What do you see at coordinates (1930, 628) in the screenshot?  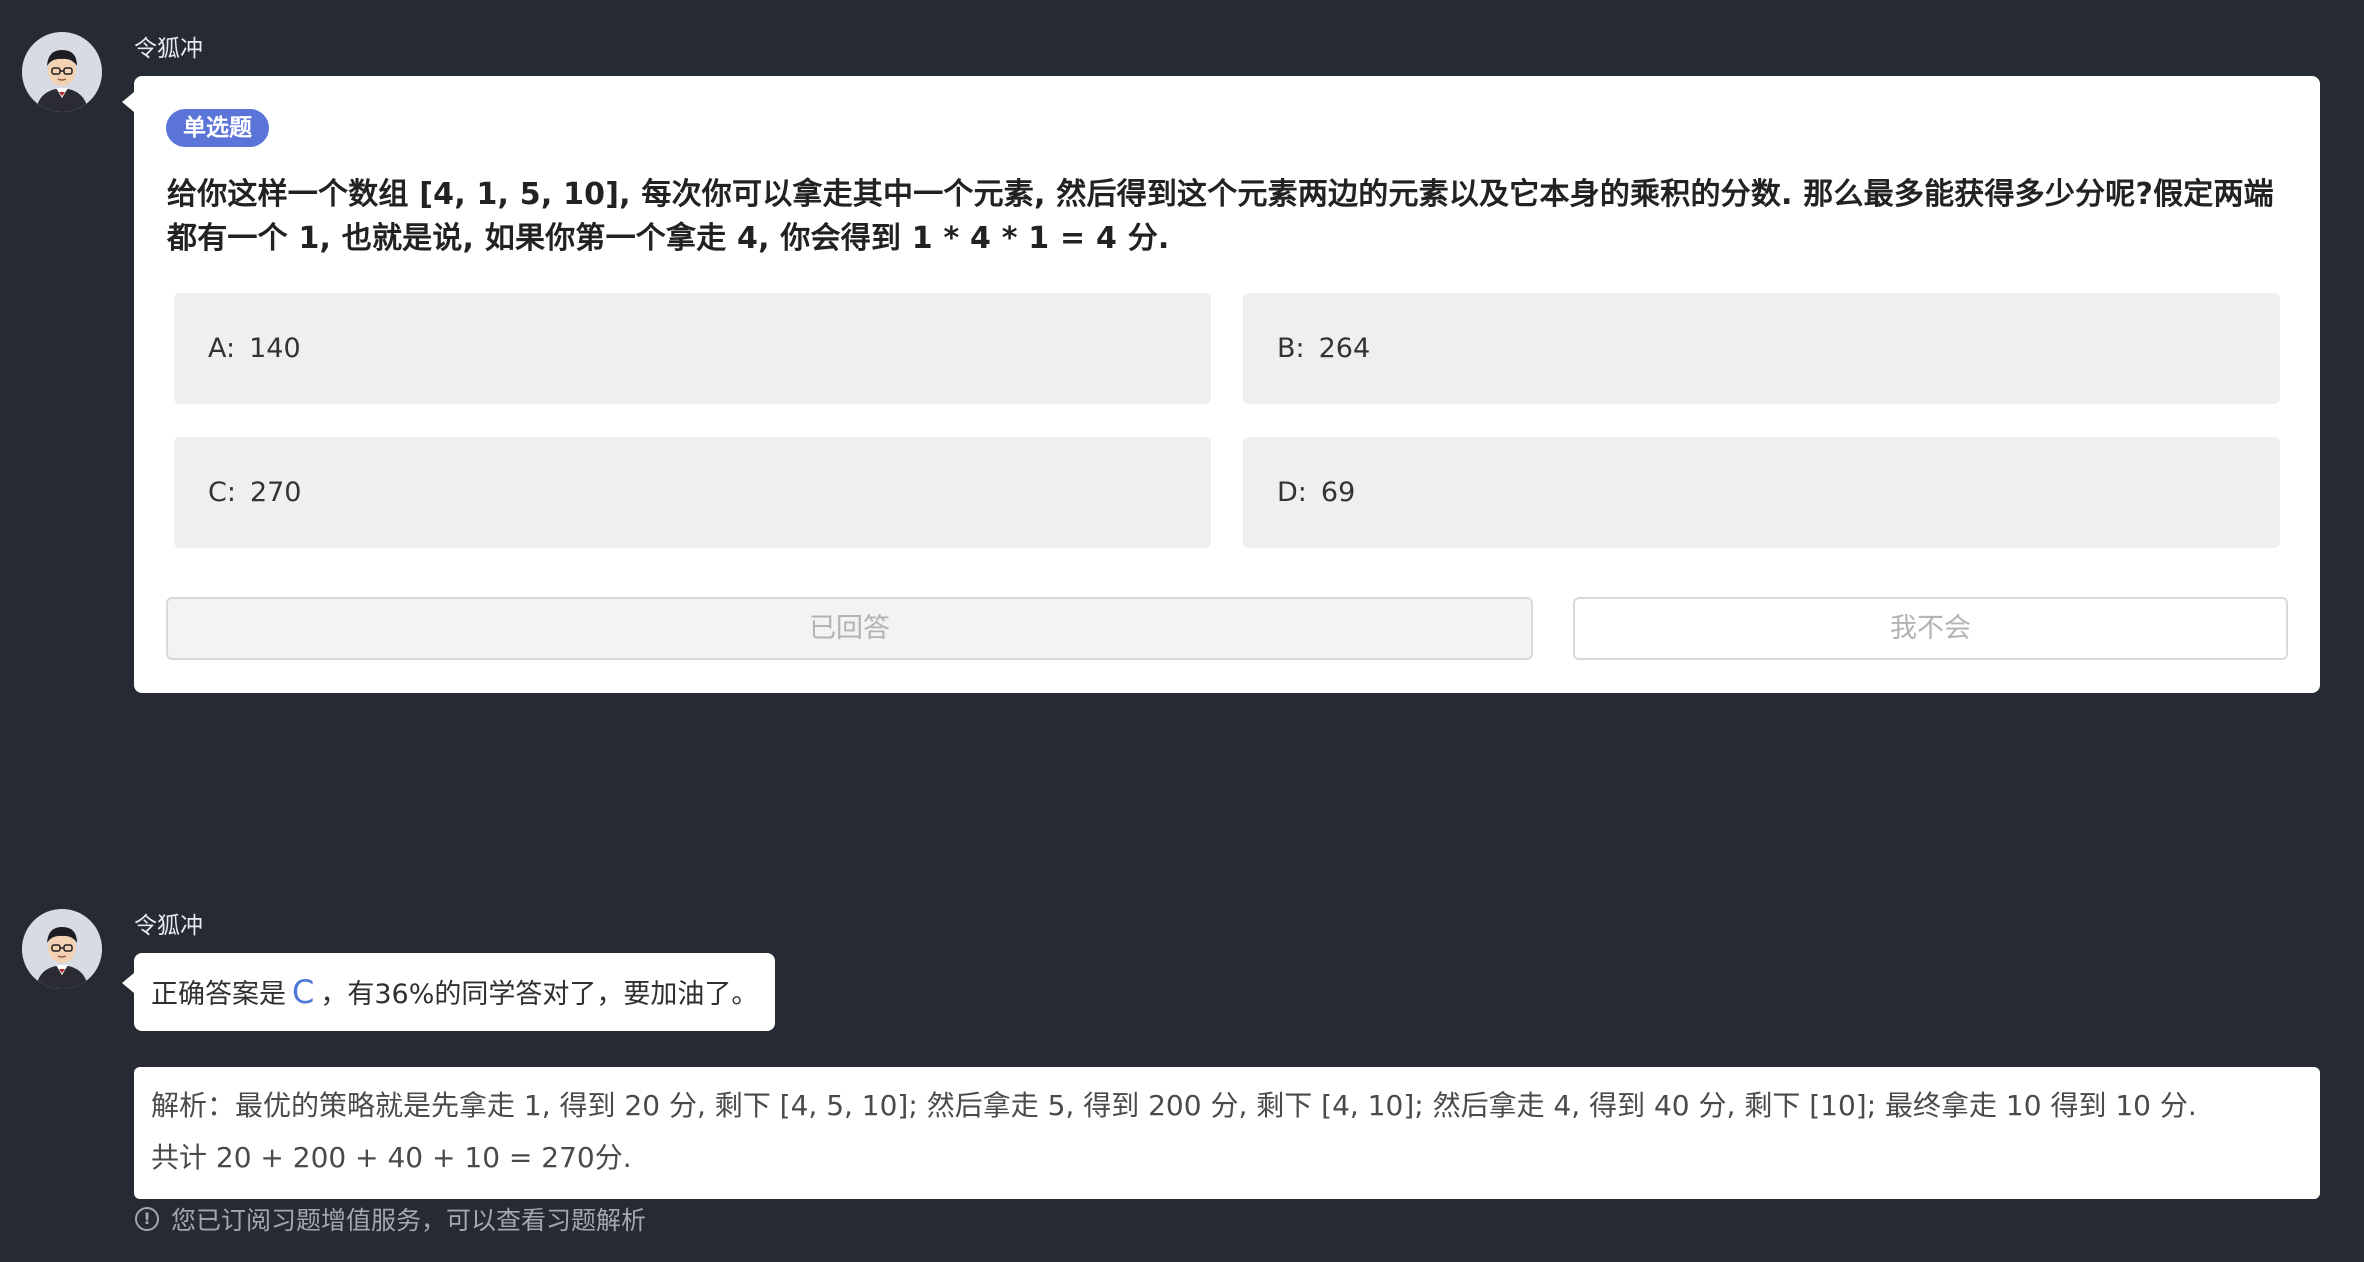 I see `dont-know-button: 我不会` at bounding box center [1930, 628].